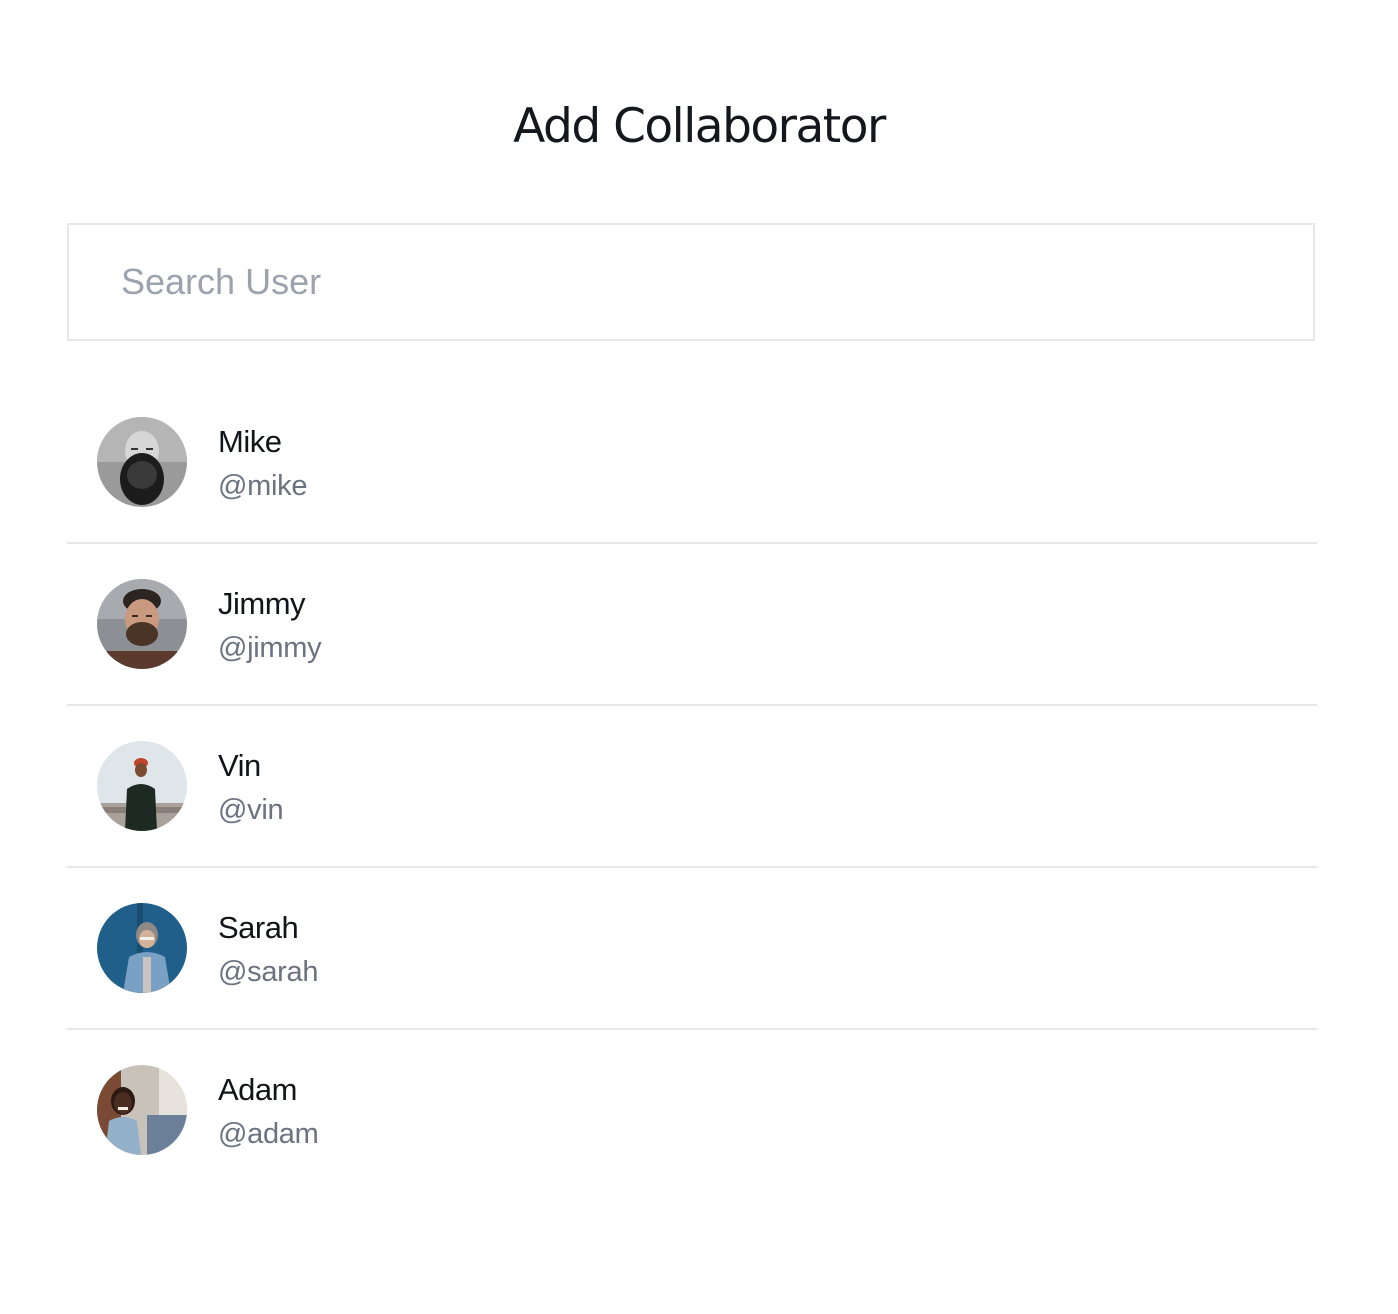  What do you see at coordinates (257, 1089) in the screenshot?
I see `user-name: Adam` at bounding box center [257, 1089].